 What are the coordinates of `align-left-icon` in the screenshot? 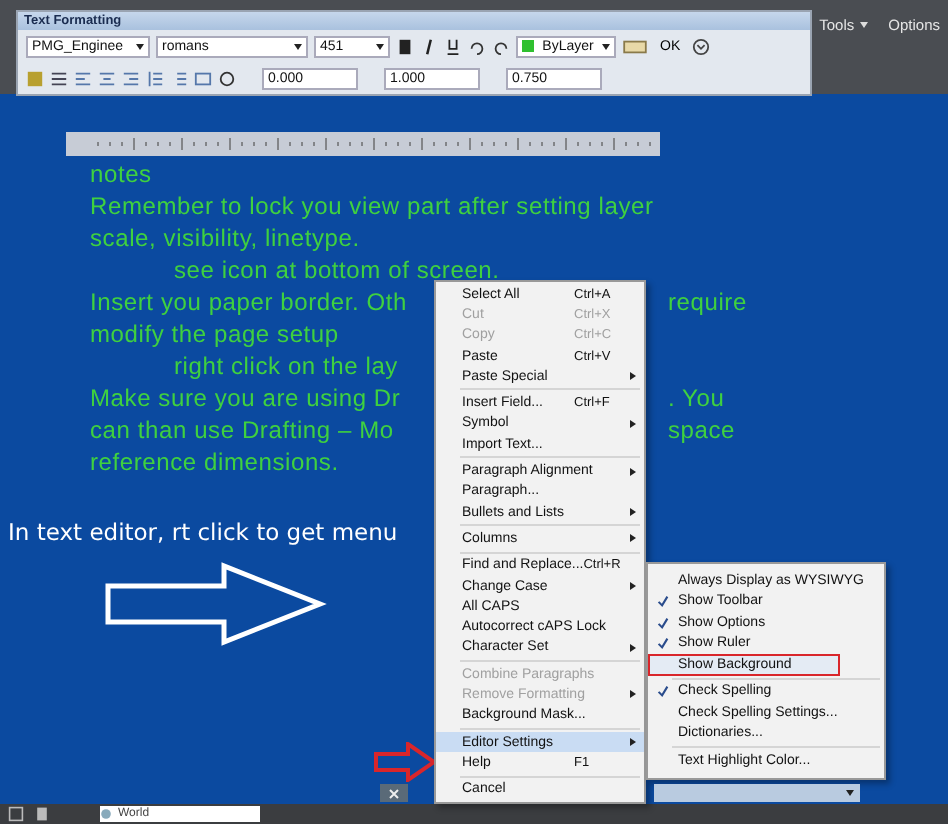 It's located at (83, 78).